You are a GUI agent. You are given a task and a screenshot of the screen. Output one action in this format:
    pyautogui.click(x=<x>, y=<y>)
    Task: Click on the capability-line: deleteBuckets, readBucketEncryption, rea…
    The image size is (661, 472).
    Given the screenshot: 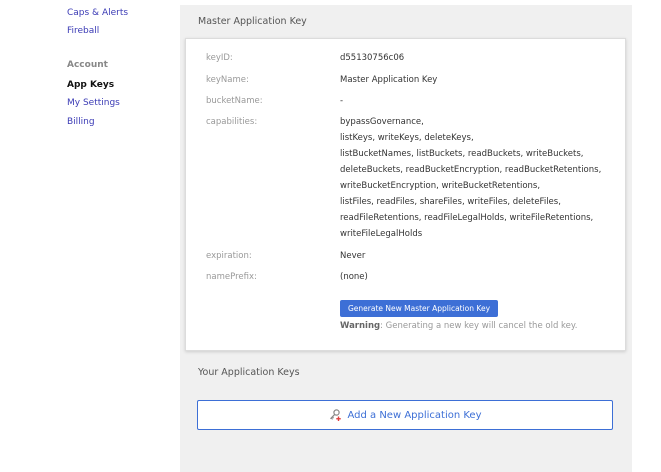 What is the action you would take?
    pyautogui.click(x=471, y=170)
    